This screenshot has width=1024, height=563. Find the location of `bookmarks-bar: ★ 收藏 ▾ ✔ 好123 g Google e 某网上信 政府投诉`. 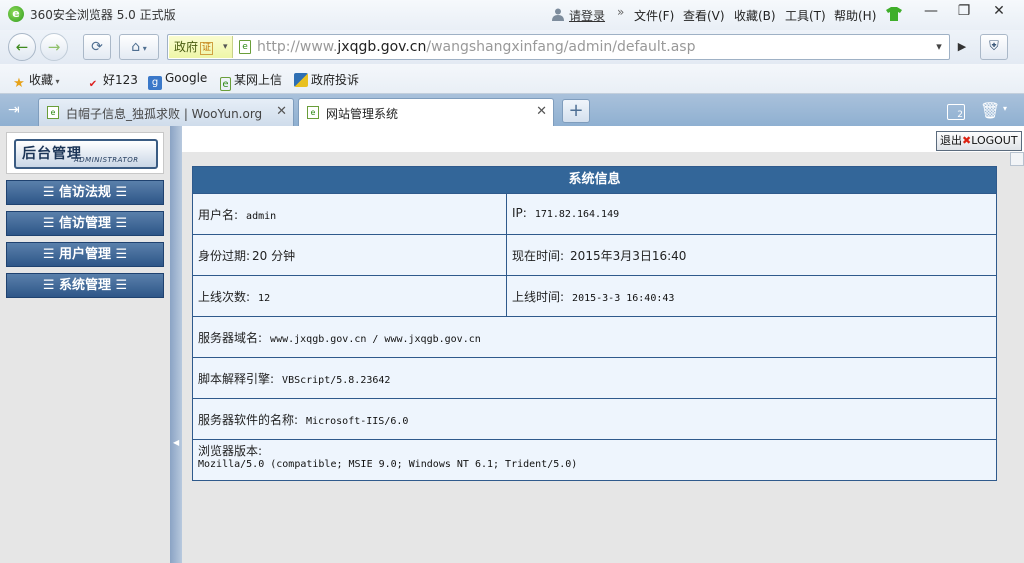

bookmarks-bar: ★ 收藏 ▾ ✔ 好123 g Google e 某网上信 政府投诉 is located at coordinates (512, 79).